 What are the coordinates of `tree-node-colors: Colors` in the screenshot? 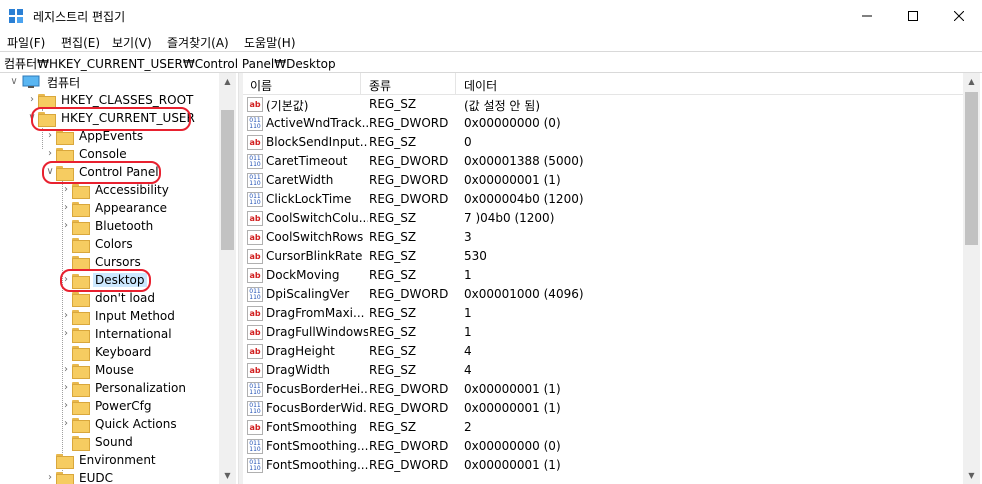 It's located at (97, 244).